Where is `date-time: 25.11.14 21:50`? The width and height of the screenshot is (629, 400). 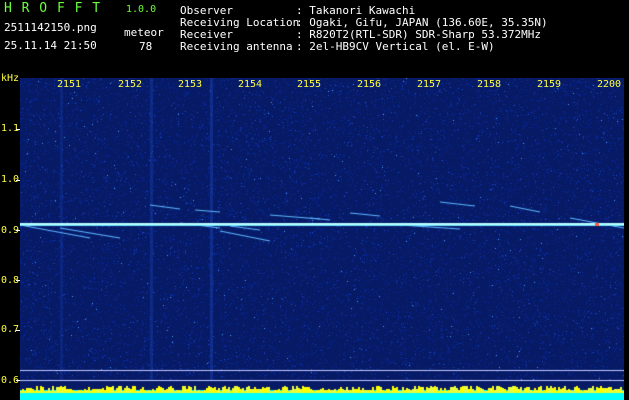 date-time: 25.11.14 21:50 is located at coordinates (50, 45).